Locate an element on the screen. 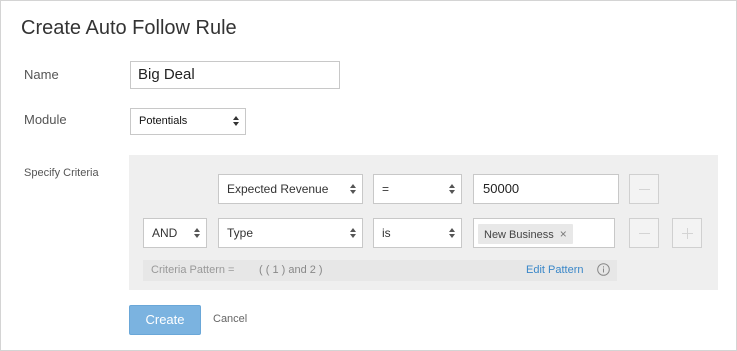  dialog-title: Create Auto Follow Rule is located at coordinates (129, 28).